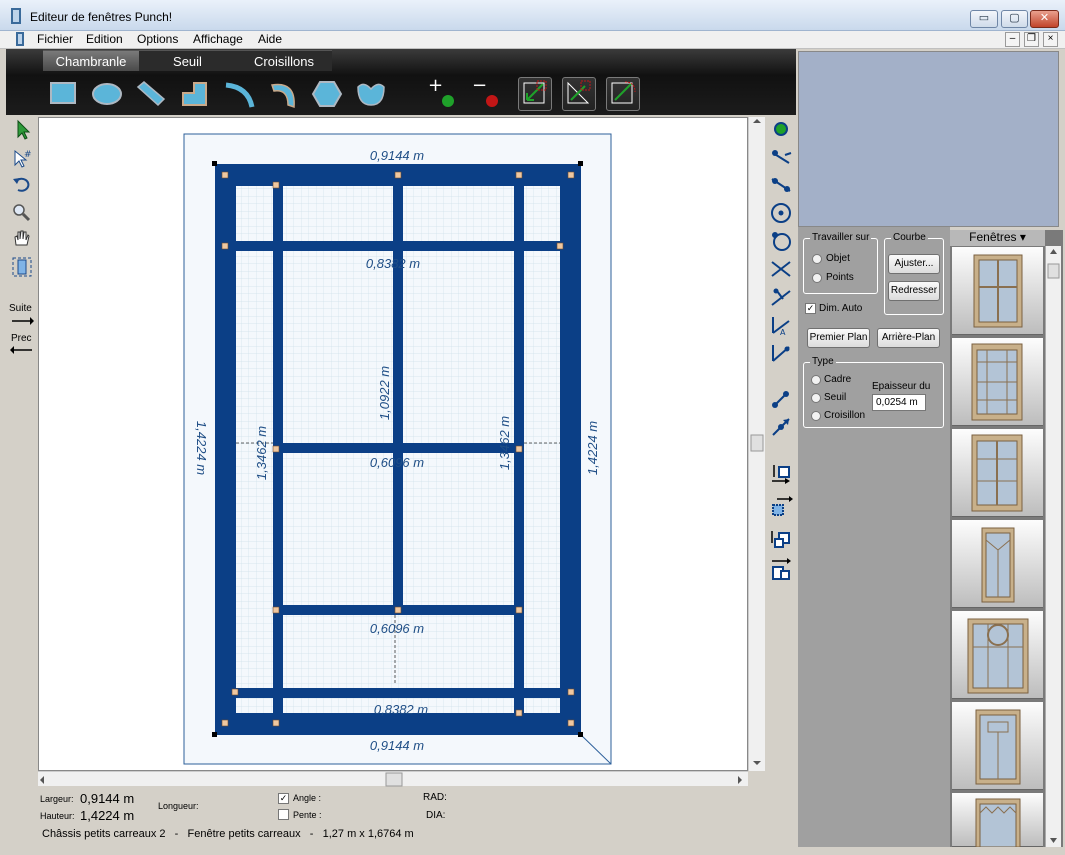 This screenshot has height=855, width=1065. Describe the element at coordinates (107, 94) in the screenshot. I see `ellipse-tool-icon` at that location.